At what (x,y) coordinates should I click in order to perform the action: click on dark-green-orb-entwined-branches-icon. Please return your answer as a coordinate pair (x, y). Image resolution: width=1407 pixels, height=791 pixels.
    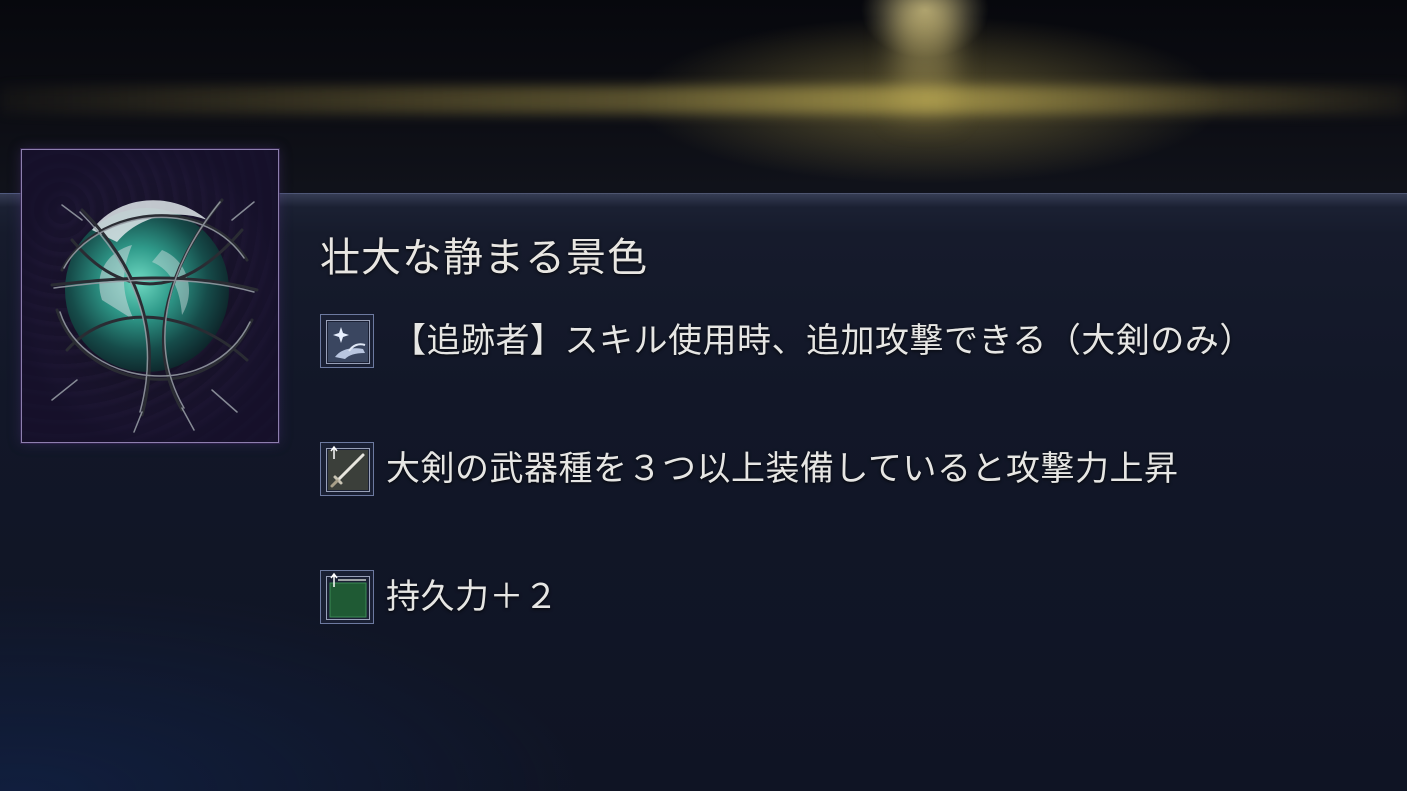
    Looking at the image, I should click on (152, 302).